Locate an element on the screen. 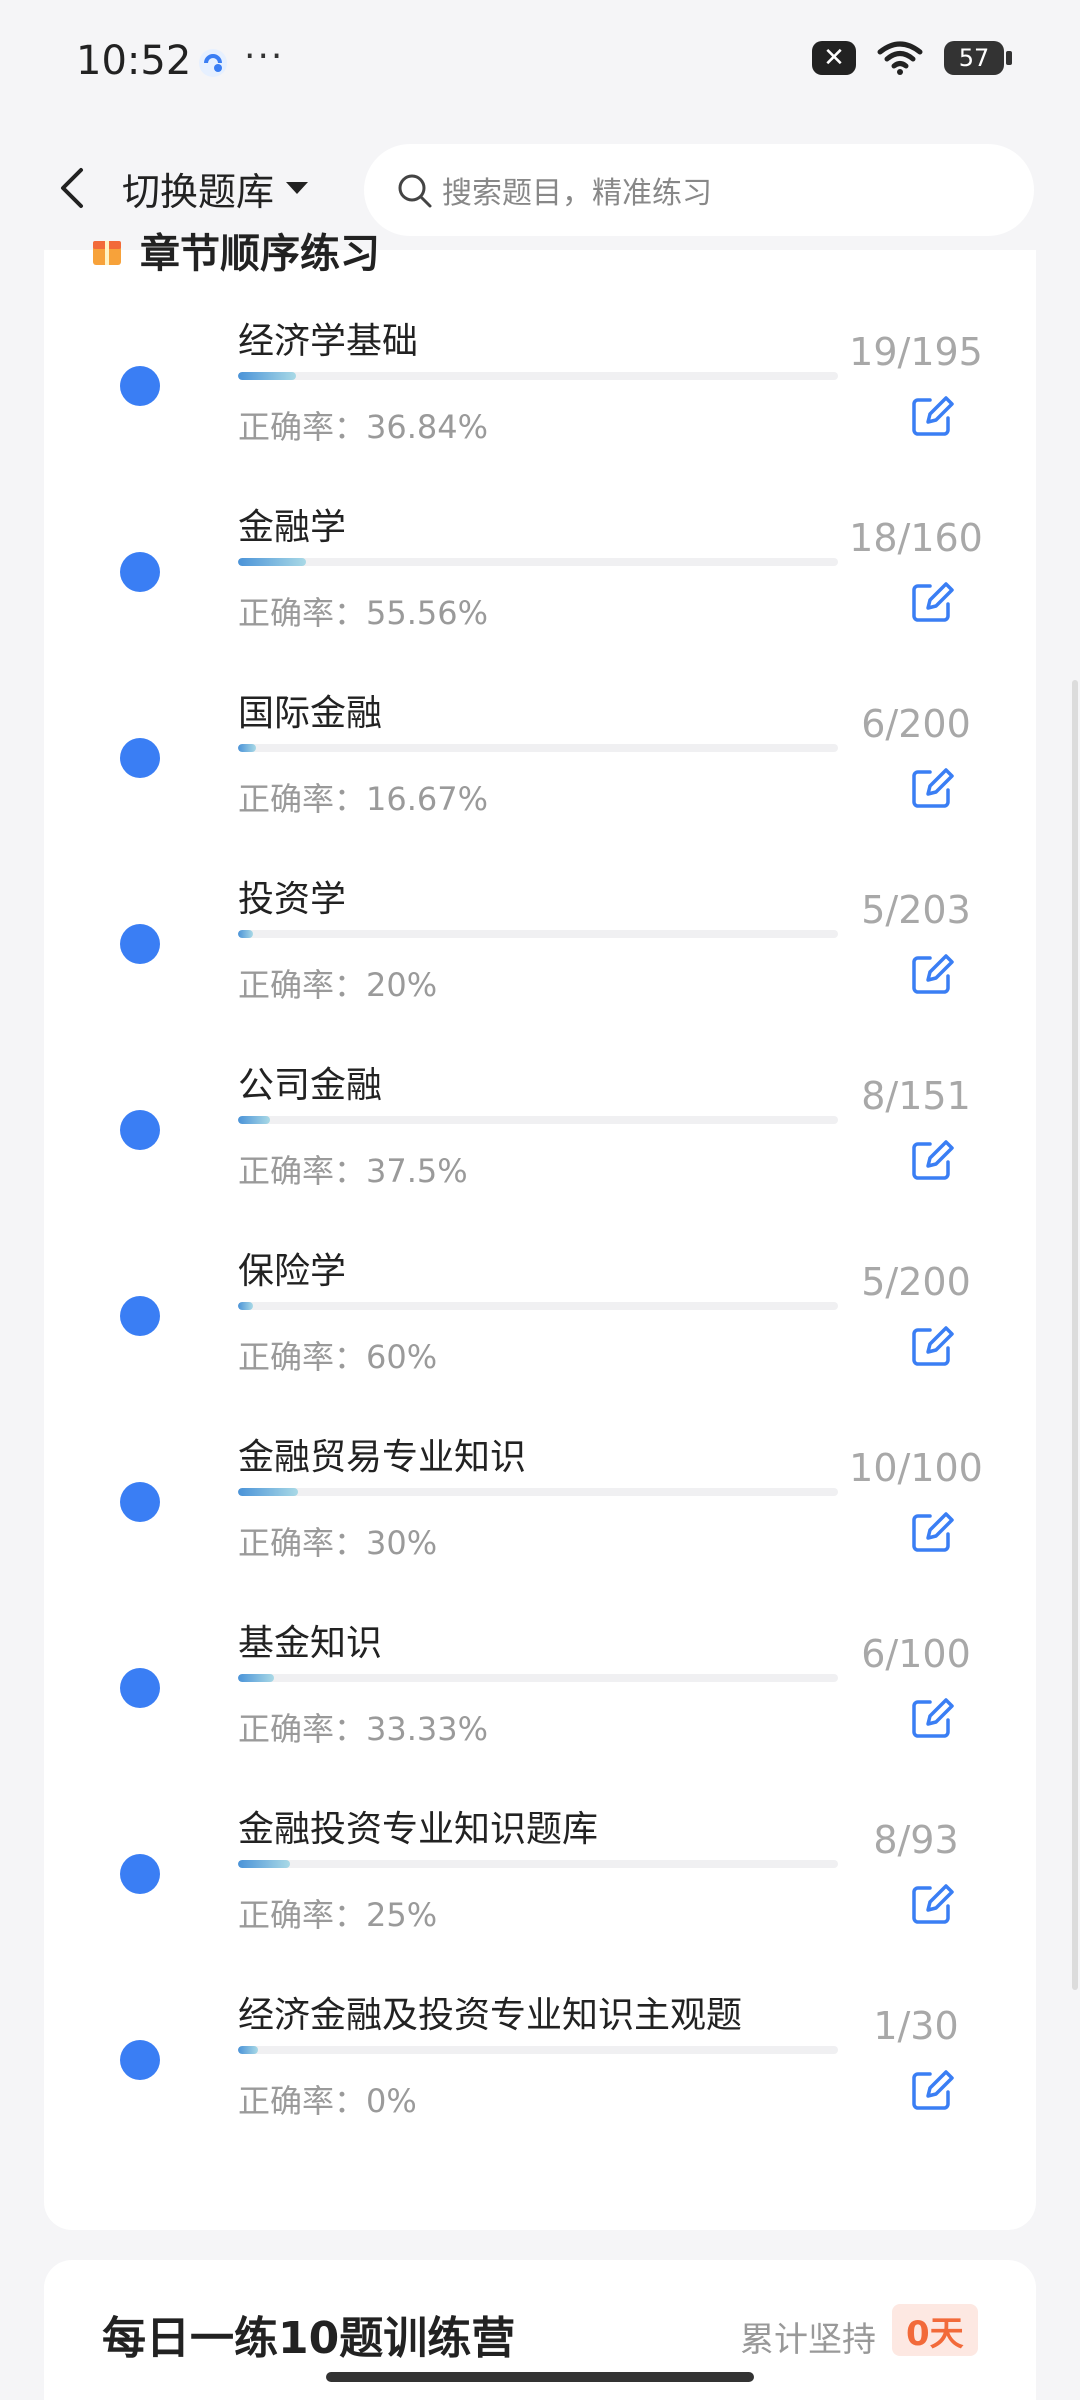 The image size is (1080, 2400). battery-icon: 57 is located at coordinates (978, 58).